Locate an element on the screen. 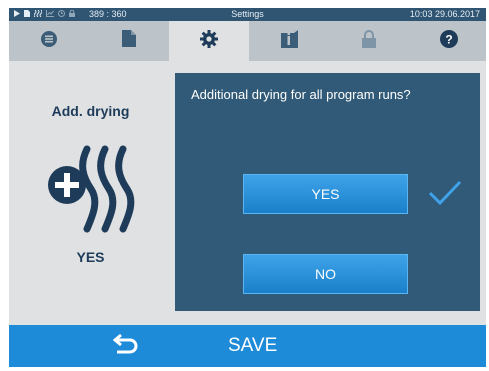 The image size is (489, 371). setting-value: YES is located at coordinates (90, 257).